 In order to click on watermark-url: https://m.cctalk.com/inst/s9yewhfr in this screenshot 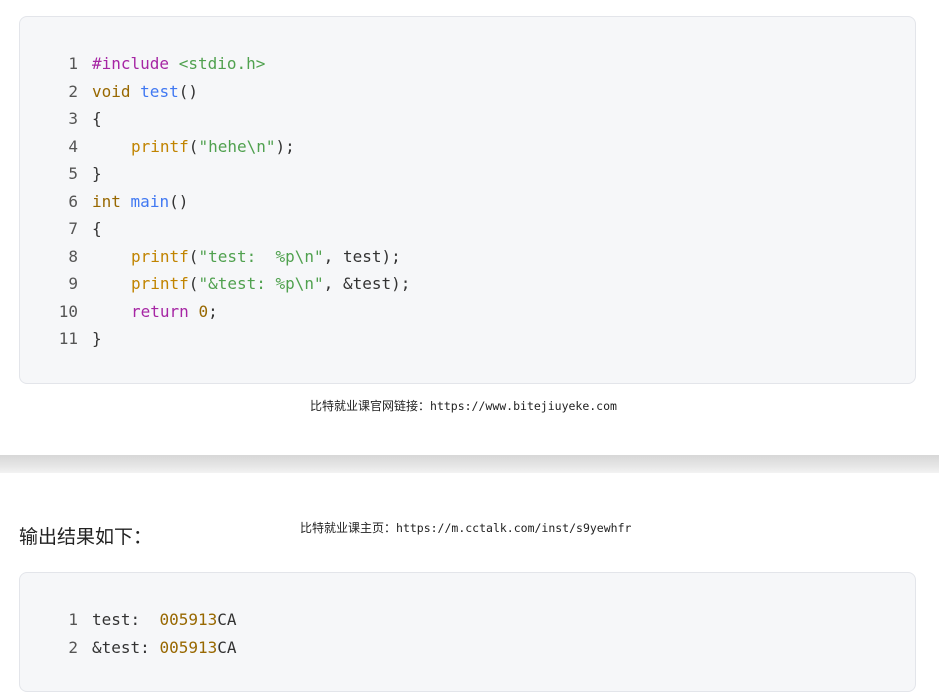, I will do `click(514, 528)`.